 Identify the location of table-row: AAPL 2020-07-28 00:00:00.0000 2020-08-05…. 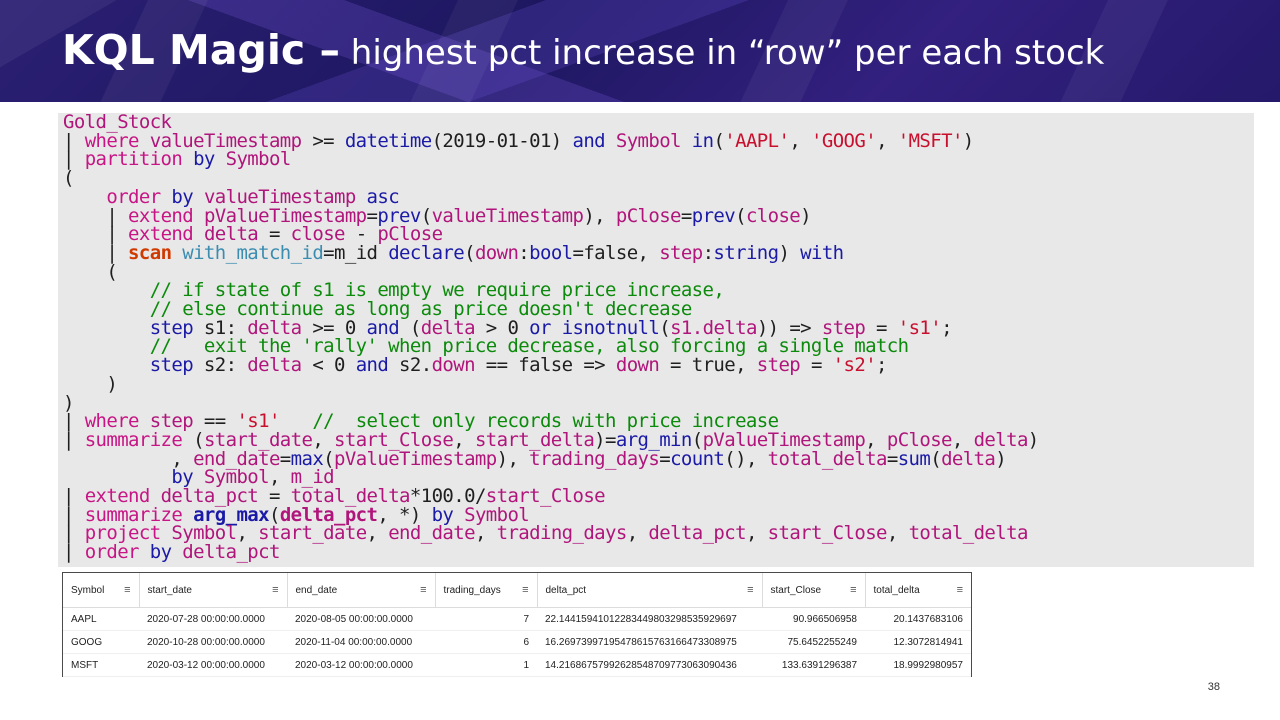
(517, 619).